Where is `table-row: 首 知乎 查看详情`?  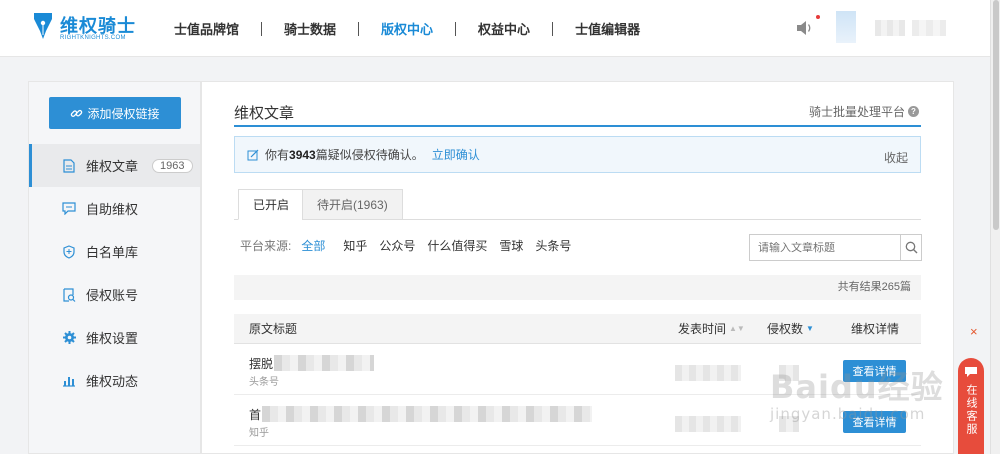 table-row: 首 知乎 查看详情 is located at coordinates (577, 421).